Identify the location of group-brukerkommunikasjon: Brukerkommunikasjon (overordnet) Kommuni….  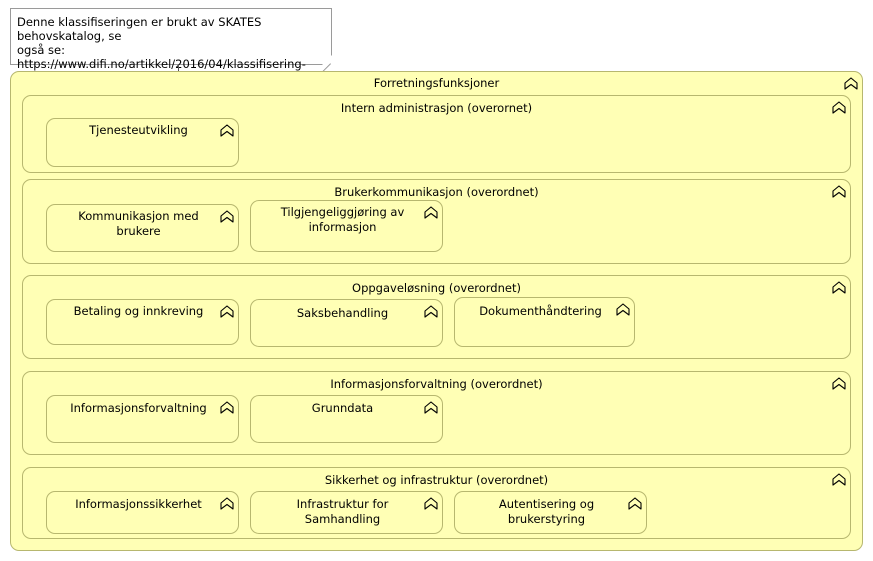
(436, 221).